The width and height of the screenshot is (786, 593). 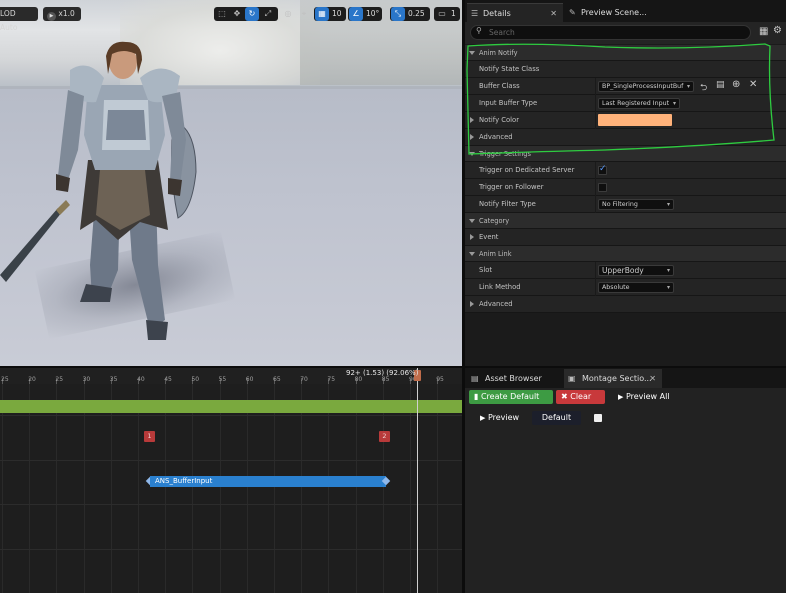 What do you see at coordinates (237, 14) in the screenshot?
I see `translate-icon: ✥` at bounding box center [237, 14].